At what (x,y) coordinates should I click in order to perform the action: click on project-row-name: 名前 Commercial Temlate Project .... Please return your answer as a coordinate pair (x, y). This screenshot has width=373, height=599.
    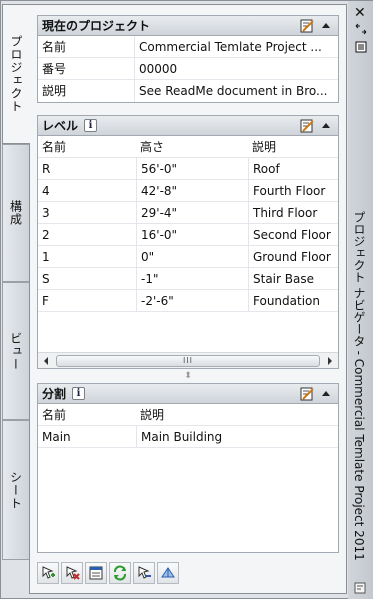
    Looking at the image, I should click on (188, 46).